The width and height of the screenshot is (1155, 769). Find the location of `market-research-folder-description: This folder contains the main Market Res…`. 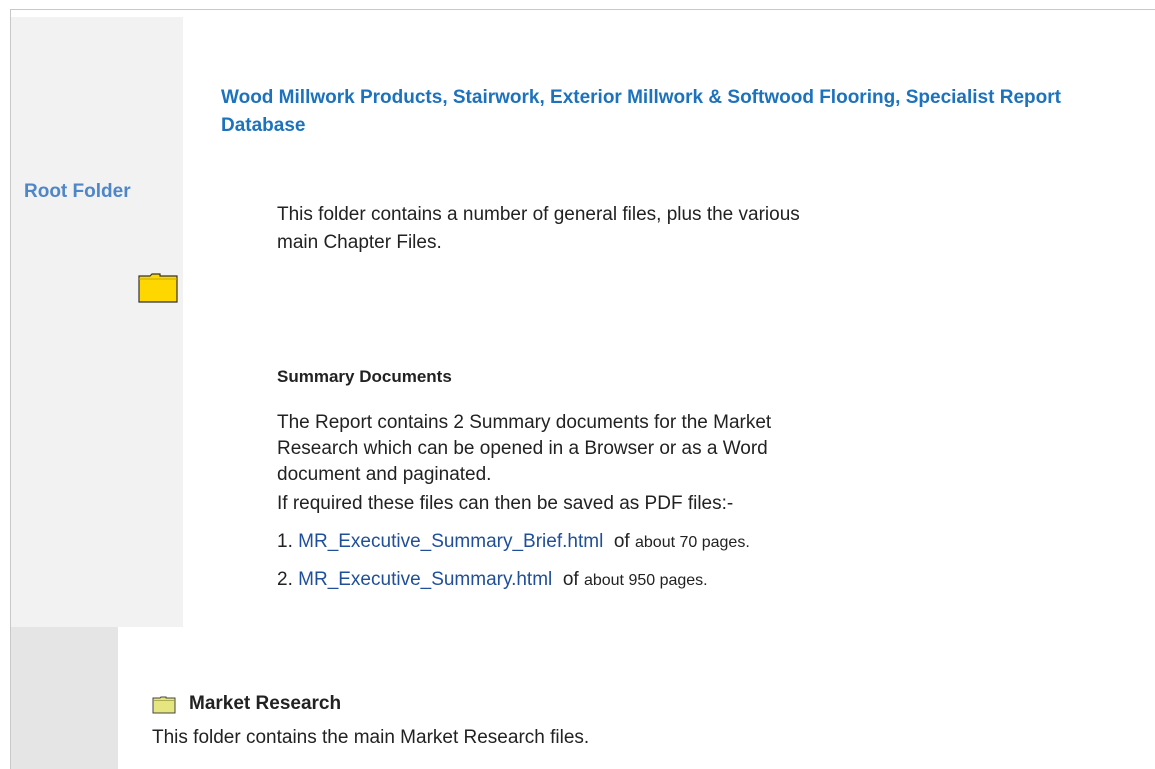

market-research-folder-description: This folder contains the main Market Res… is located at coordinates (371, 737).